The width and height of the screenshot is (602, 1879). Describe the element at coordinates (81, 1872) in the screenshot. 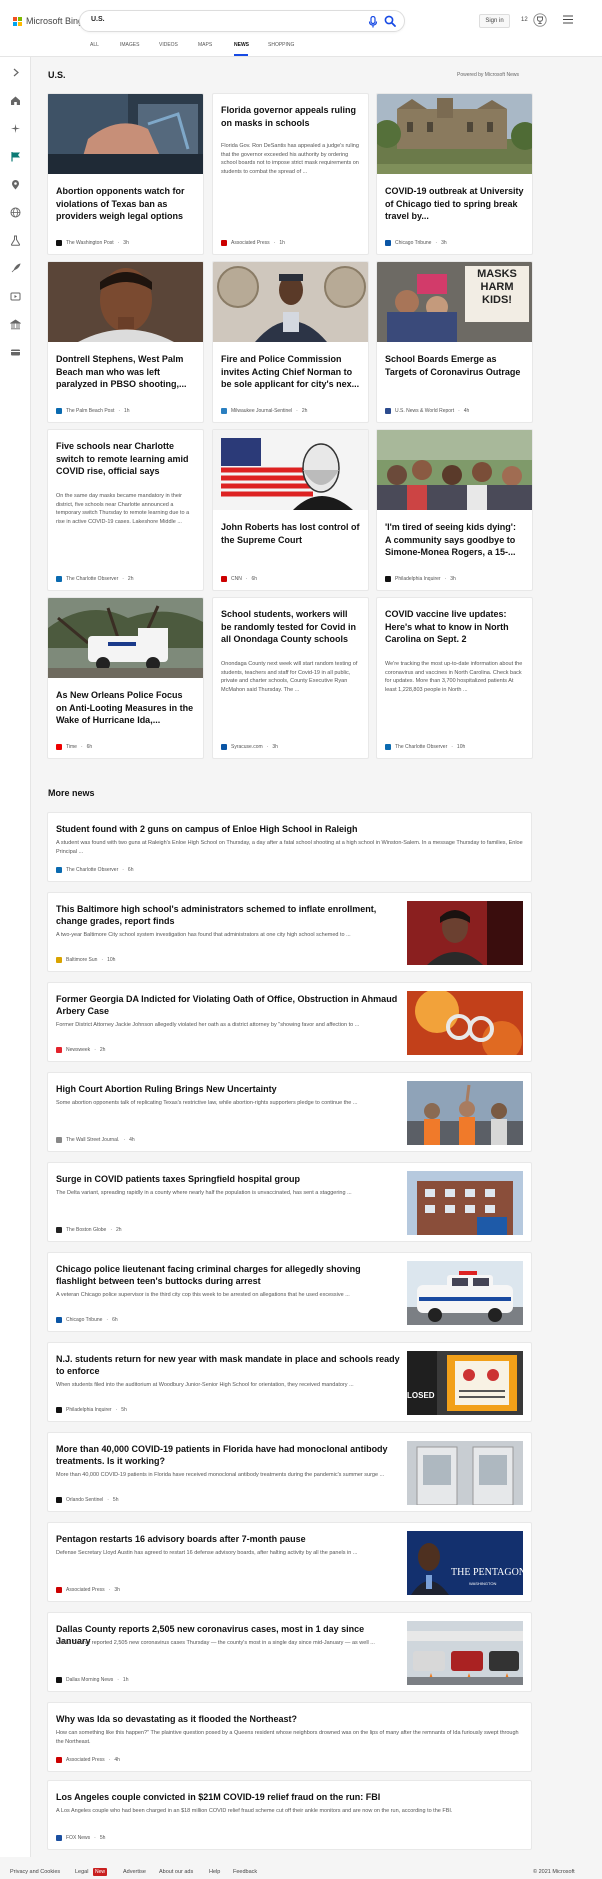

I see `footer-legal-link: Legal` at that location.